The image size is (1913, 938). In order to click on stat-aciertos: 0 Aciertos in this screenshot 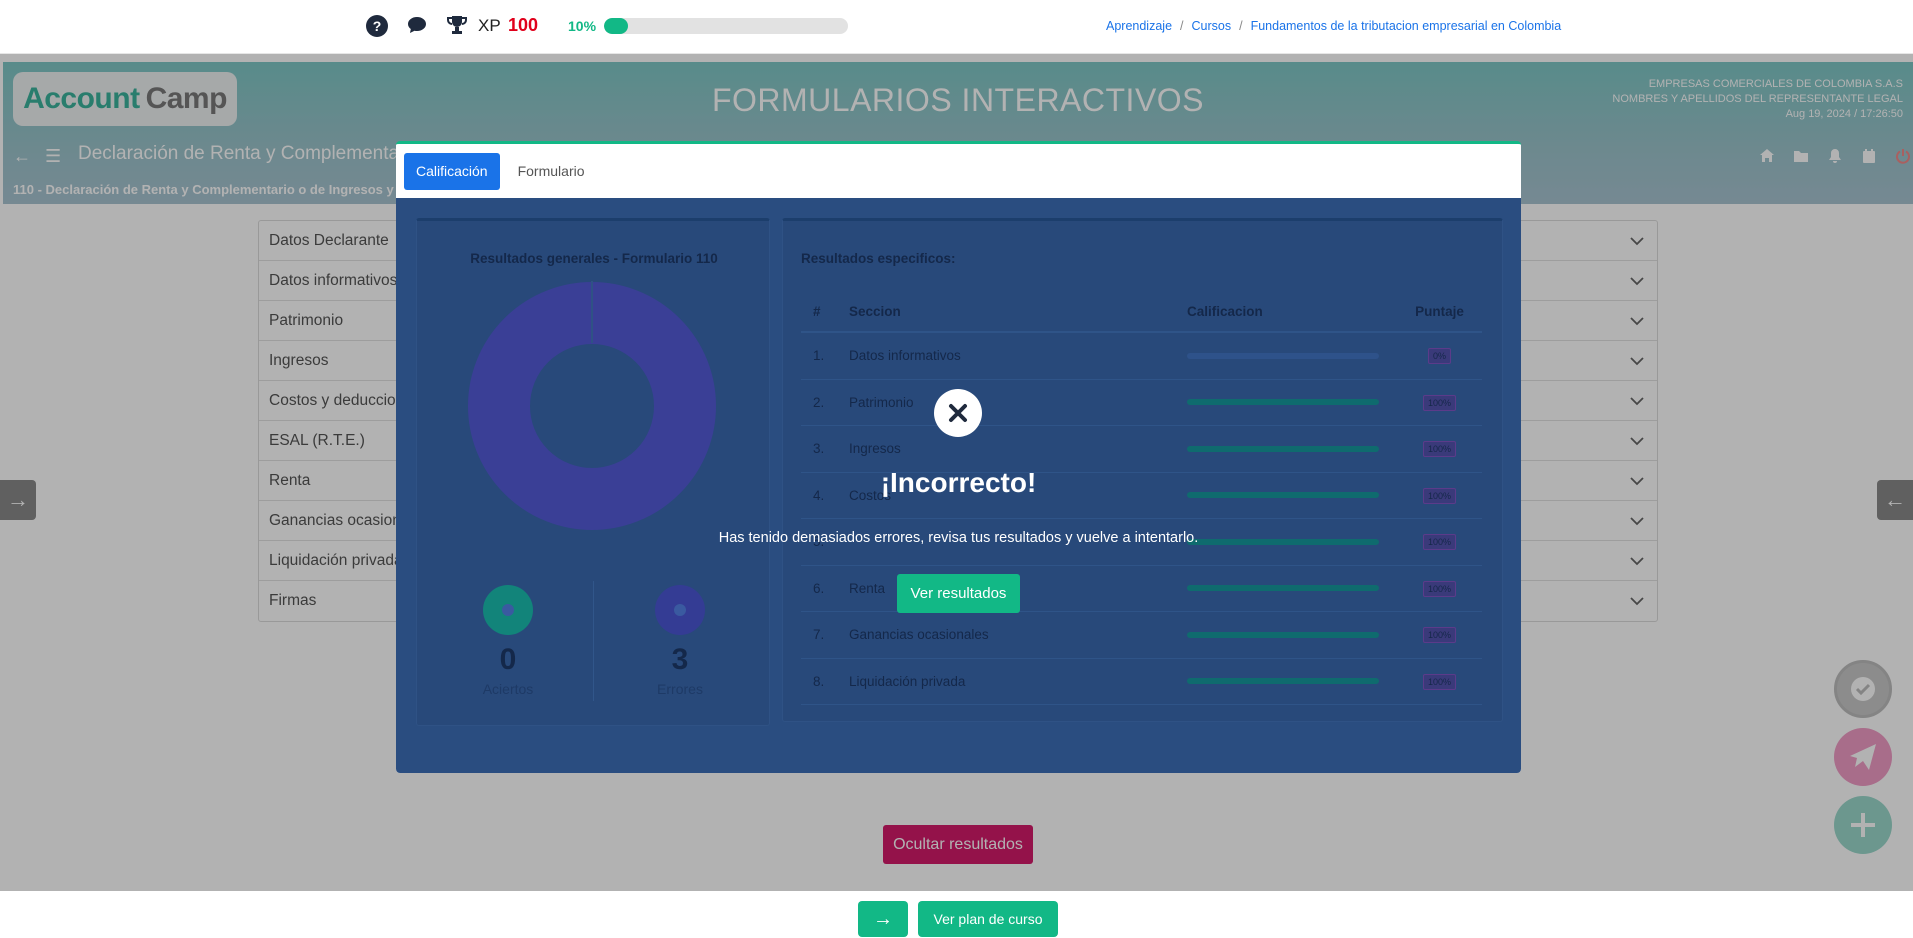, I will do `click(508, 641)`.